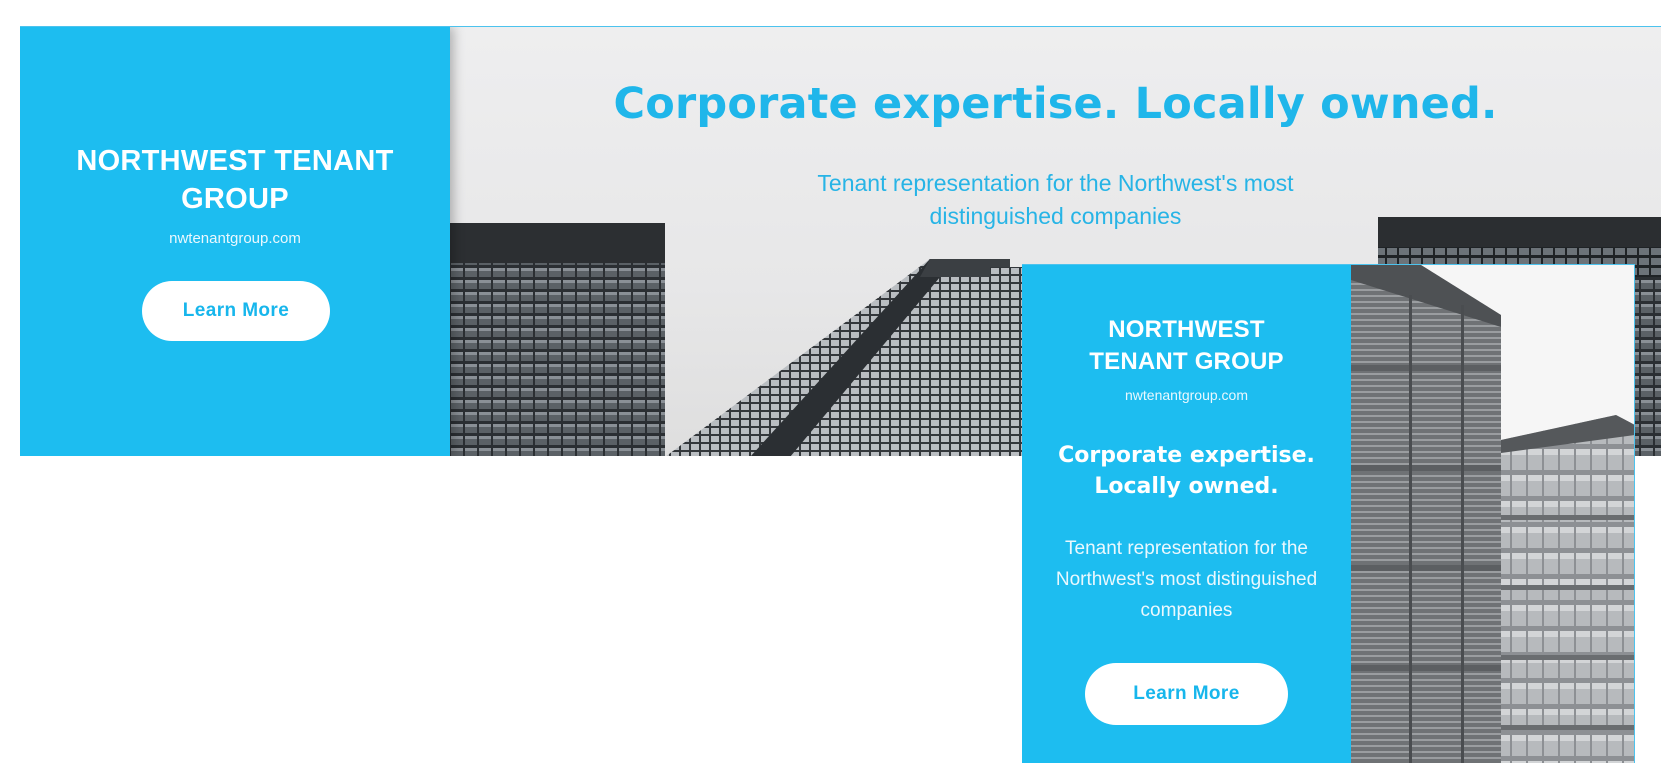 The image size is (1661, 763). I want to click on brand-name-text: NORTHWEST TENANT GROUP, so click(1186, 345).